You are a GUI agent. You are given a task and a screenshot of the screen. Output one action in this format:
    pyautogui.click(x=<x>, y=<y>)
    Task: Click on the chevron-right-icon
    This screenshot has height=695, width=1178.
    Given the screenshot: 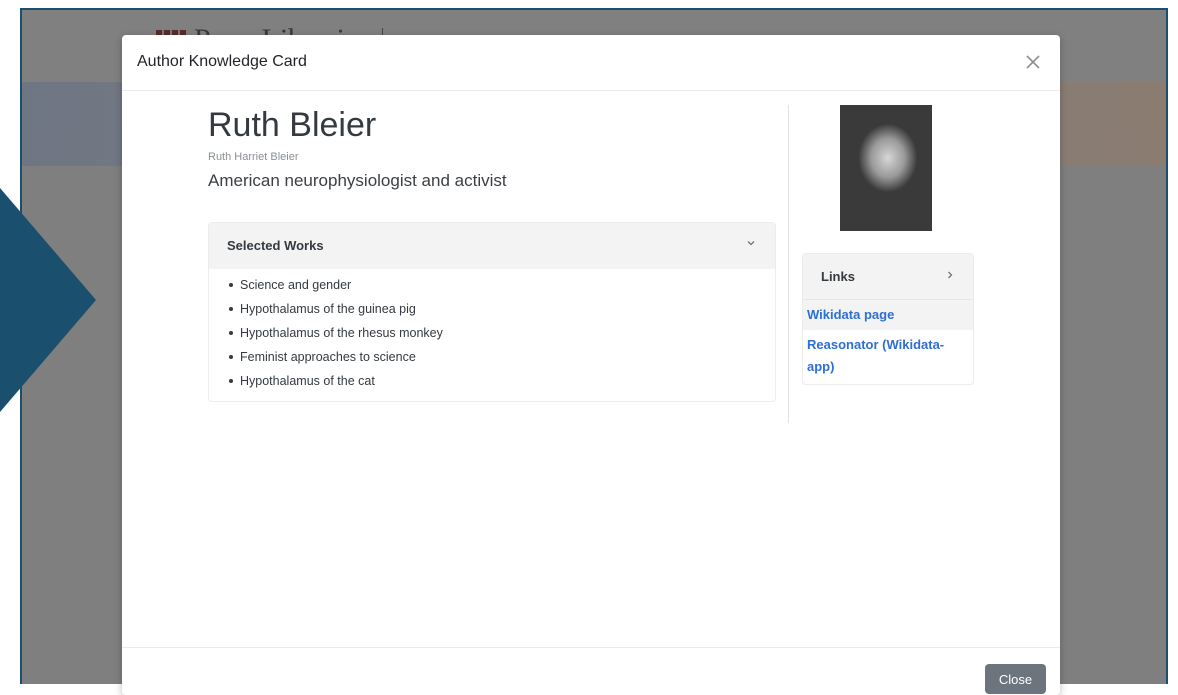 What is the action you would take?
    pyautogui.click(x=950, y=275)
    